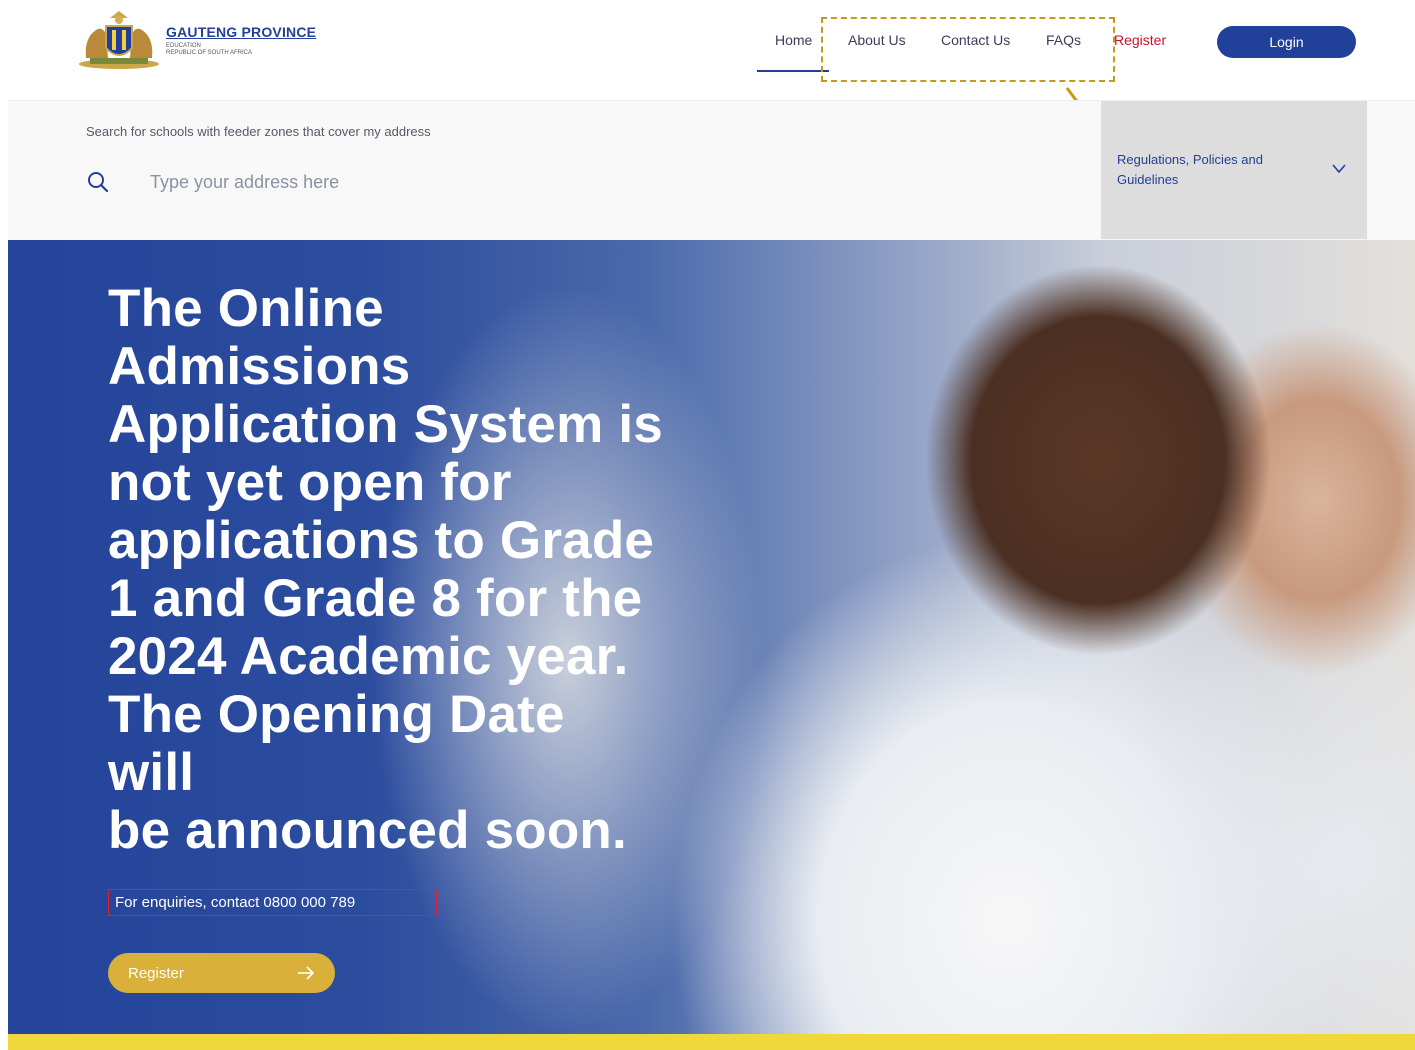  I want to click on regulations-label: Regulations, Policies and Guidelines, so click(1190, 169).